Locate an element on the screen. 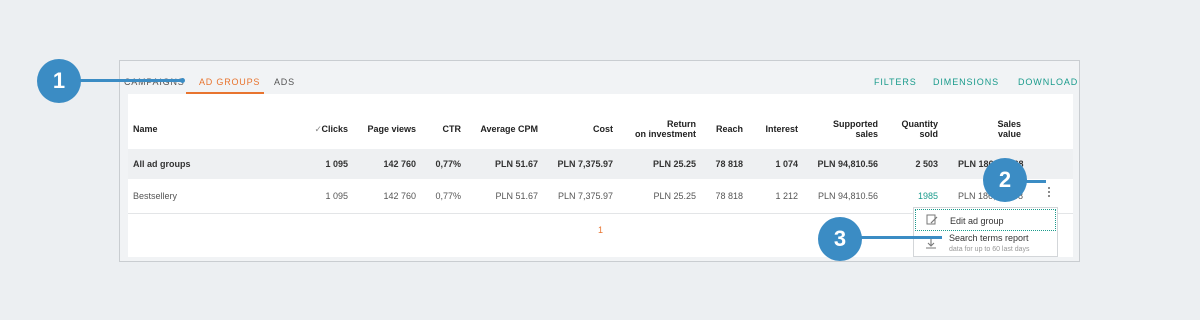 Image resolution: width=1200 pixels, height=320 pixels. search-terms-report-note: data for up to 60 last days is located at coordinates (989, 249).